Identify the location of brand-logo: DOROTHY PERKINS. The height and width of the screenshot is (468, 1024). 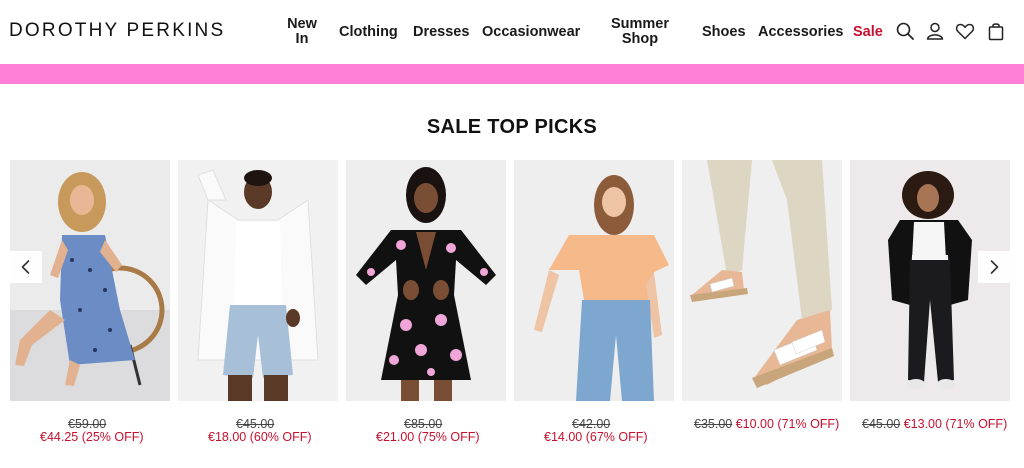
(117, 31).